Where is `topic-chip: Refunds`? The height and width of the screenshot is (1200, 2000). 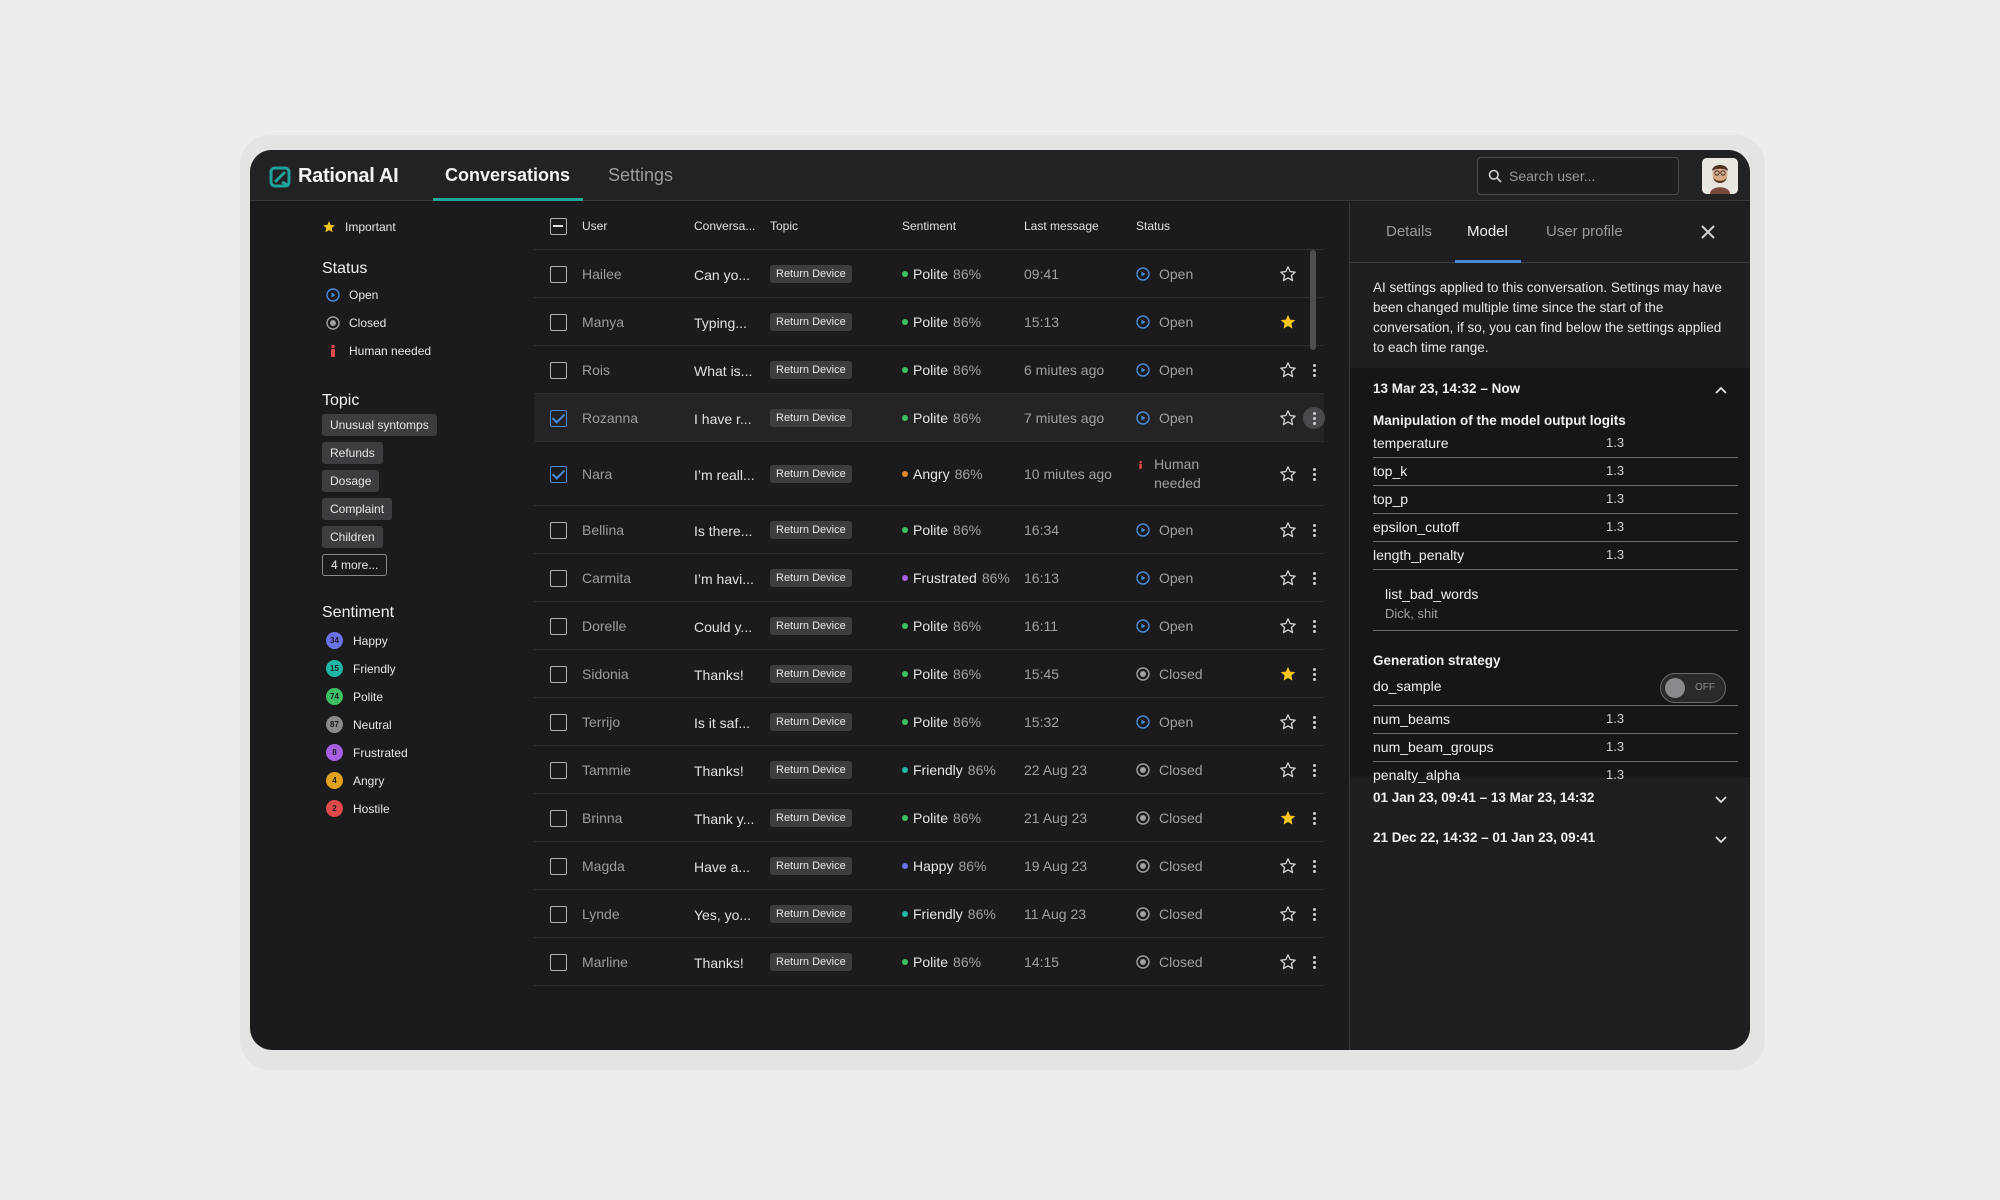 topic-chip: Refunds is located at coordinates (352, 453).